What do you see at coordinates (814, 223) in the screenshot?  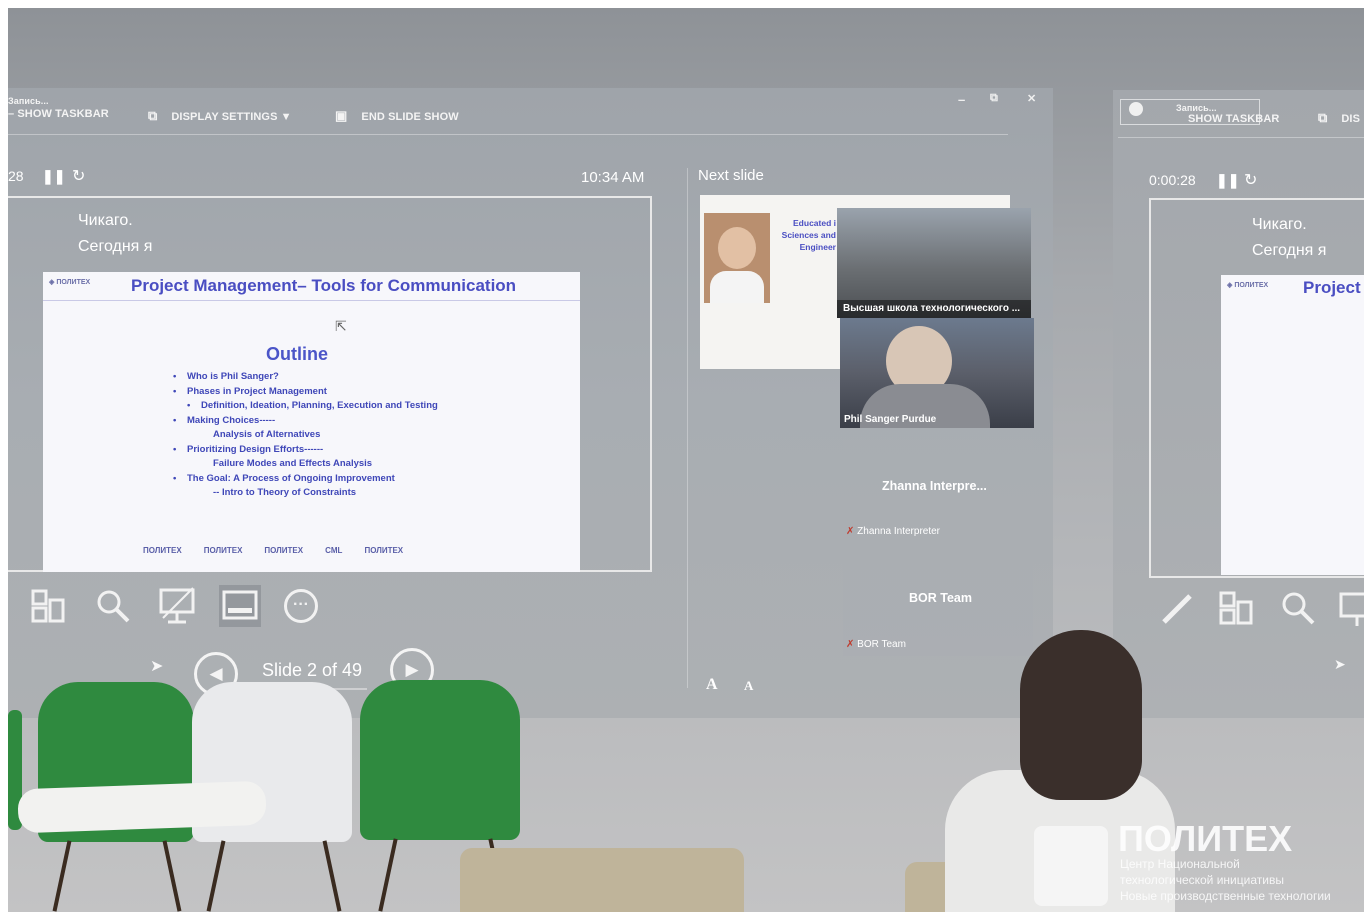 I see `next-slide-line: Educated i` at bounding box center [814, 223].